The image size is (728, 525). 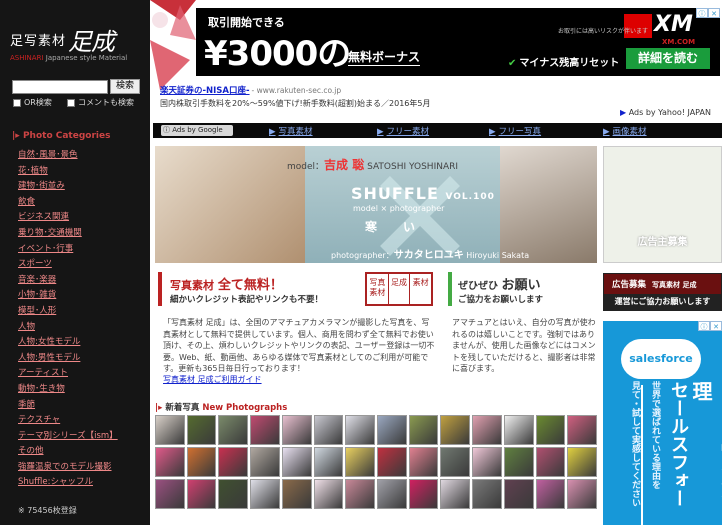 I want to click on sidebar-category-item: ビジネス関連, so click(x=68, y=218).